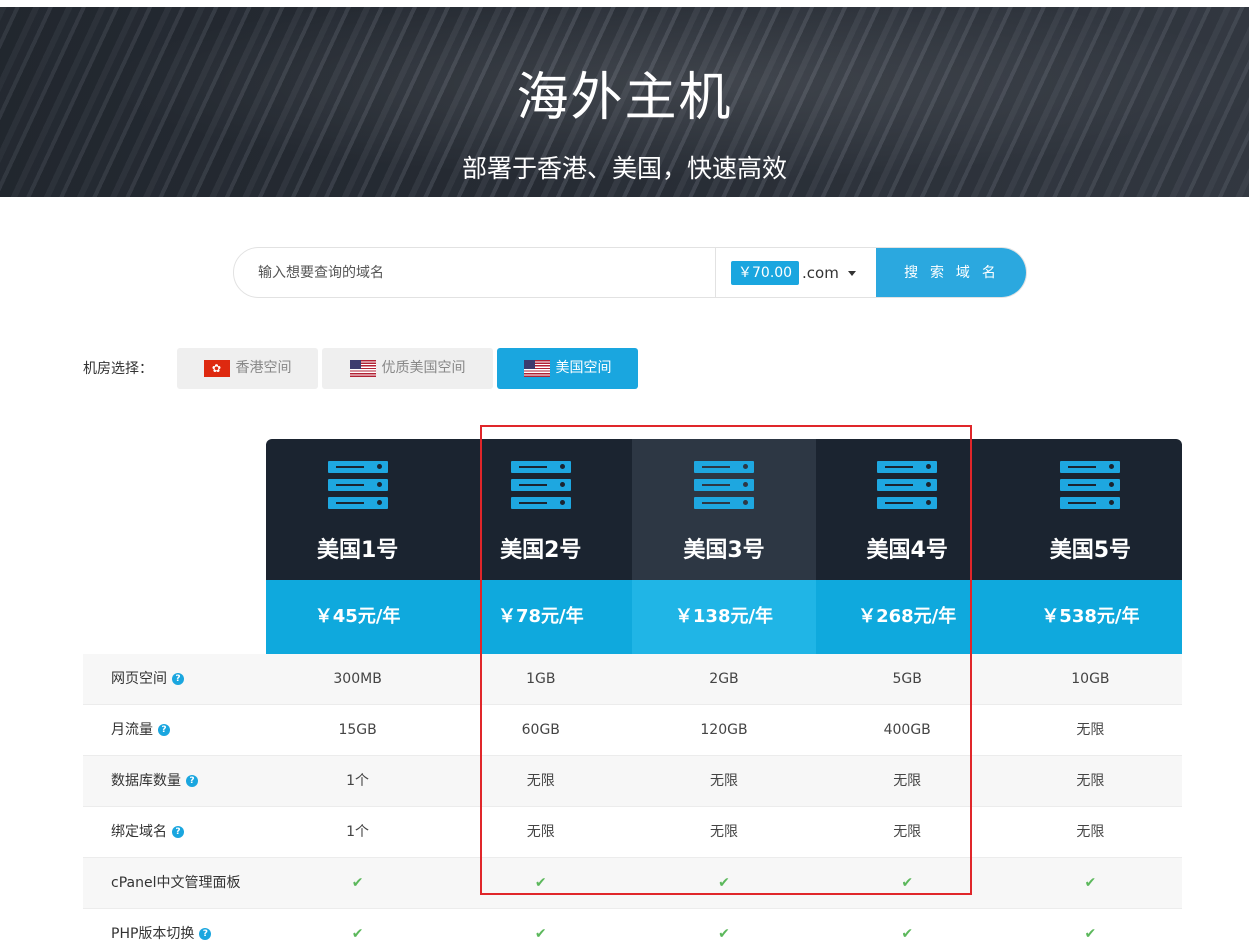 This screenshot has height=943, width=1249. I want to click on feature-name: 月流量?, so click(140, 730).